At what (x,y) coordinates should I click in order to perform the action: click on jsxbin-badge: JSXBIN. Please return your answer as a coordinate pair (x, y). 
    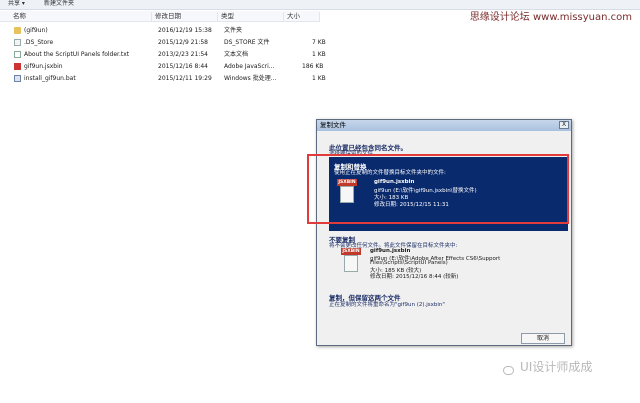
    Looking at the image, I should click on (351, 251).